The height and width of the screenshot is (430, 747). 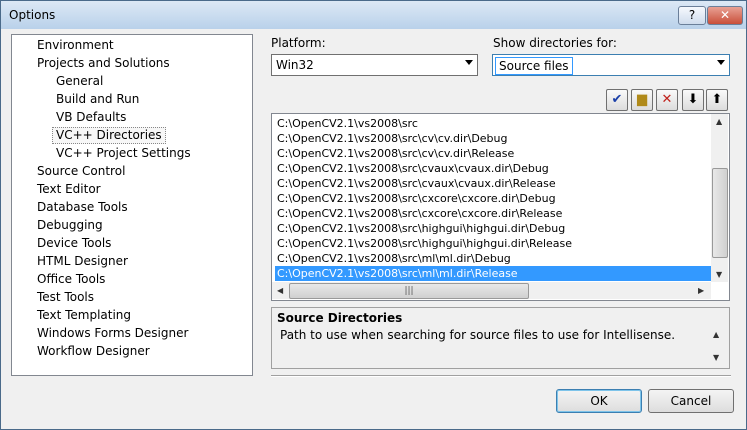 What do you see at coordinates (409, 291) in the screenshot?
I see `scroll-thumb: |||` at bounding box center [409, 291].